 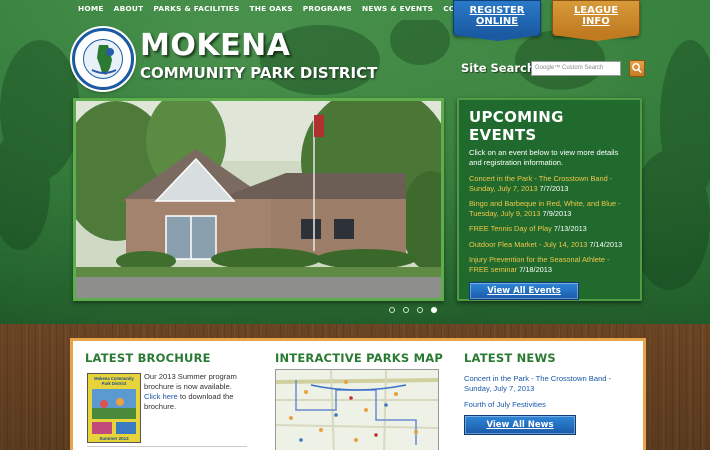 I want to click on register-online-tab: REGISTER ONLINE, so click(x=497, y=20).